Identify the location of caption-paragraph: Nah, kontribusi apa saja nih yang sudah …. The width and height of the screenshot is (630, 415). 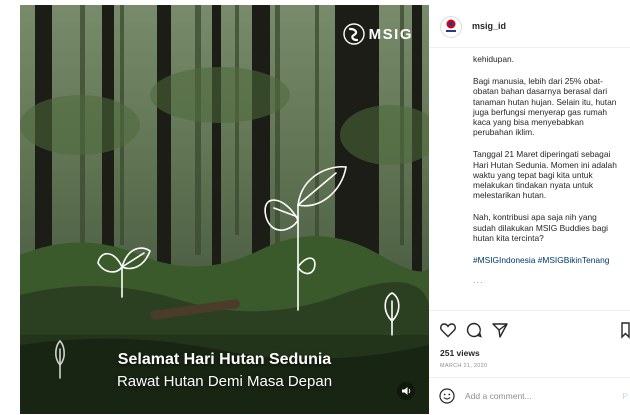
(541, 227).